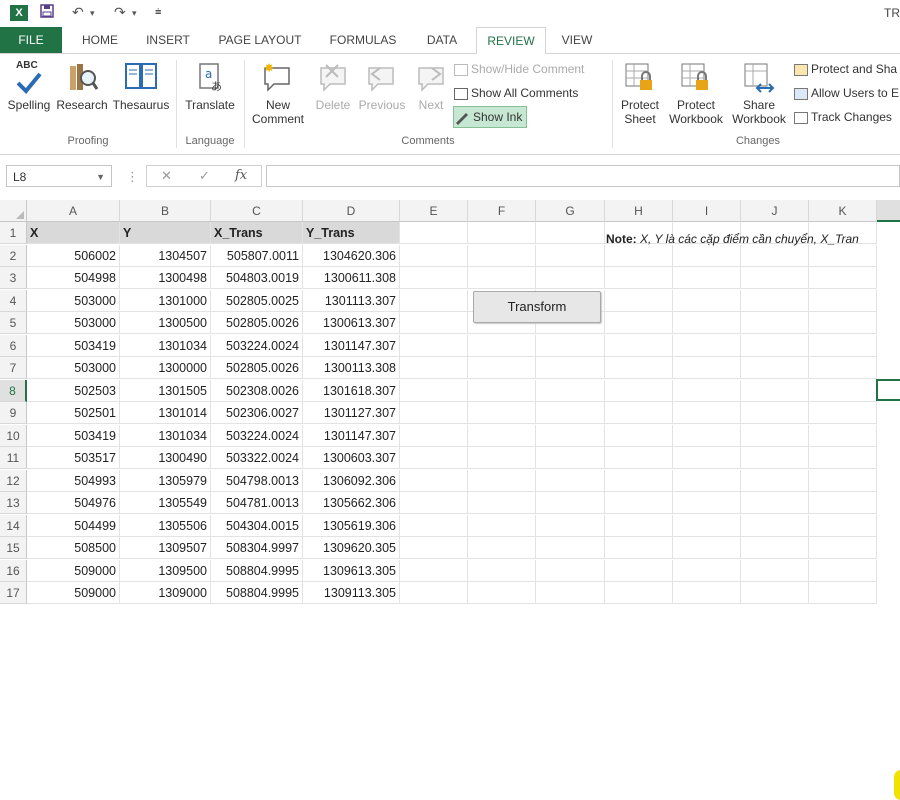  What do you see at coordinates (165, 593) in the screenshot?
I see `table-cell: 1309000` at bounding box center [165, 593].